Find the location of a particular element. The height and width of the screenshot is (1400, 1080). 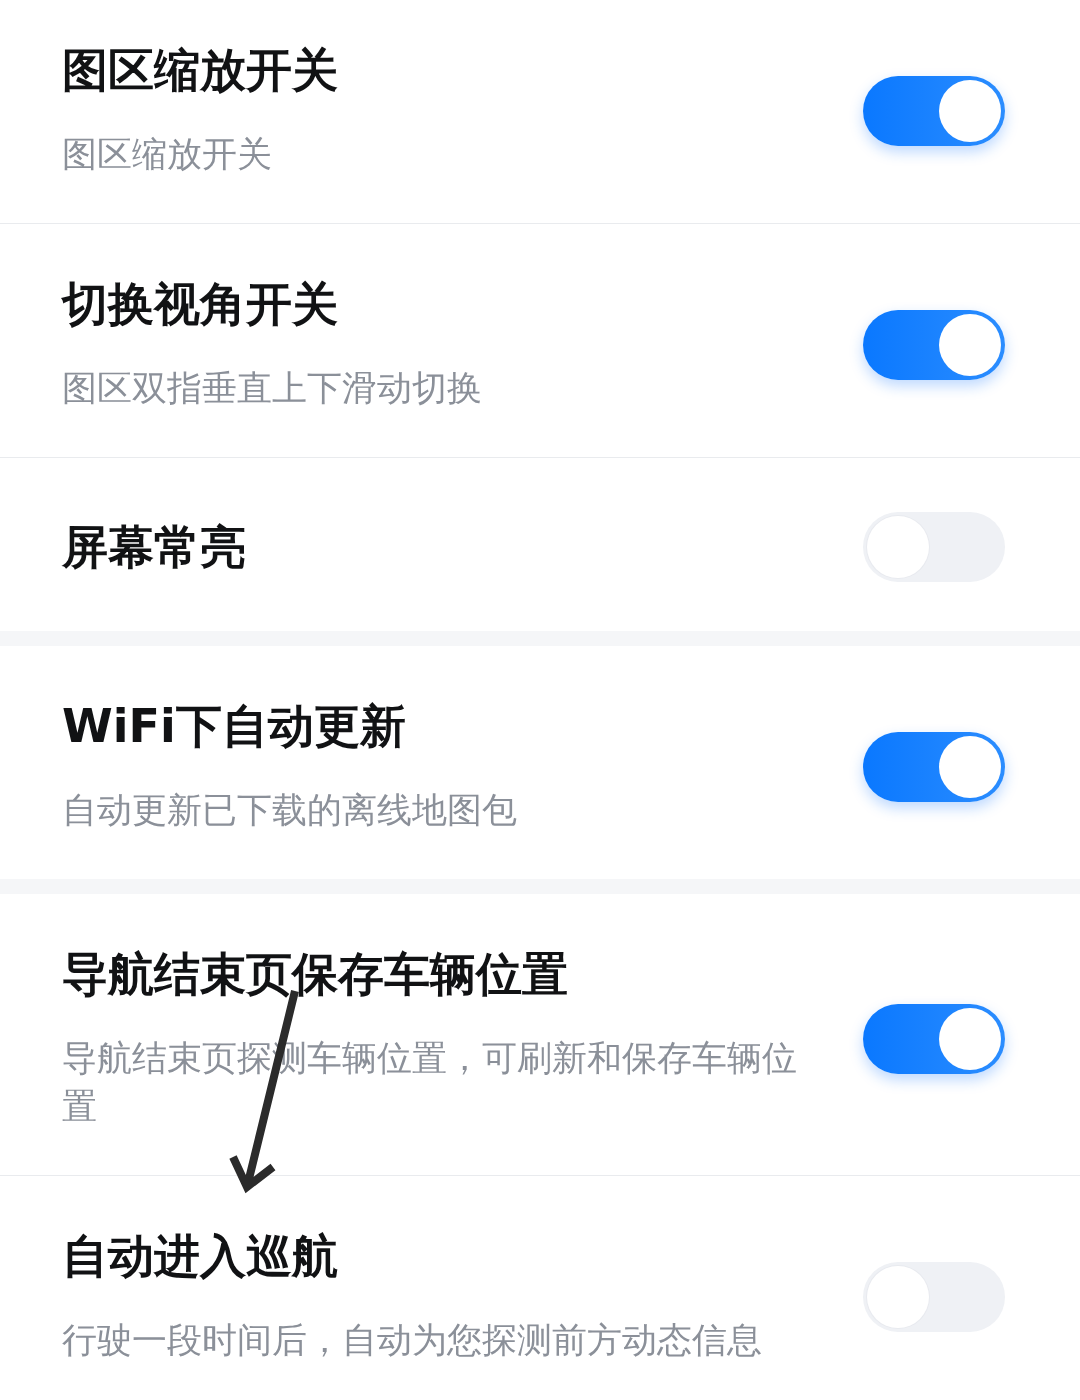

setting-description: 图区缩放开关 is located at coordinates (167, 154).